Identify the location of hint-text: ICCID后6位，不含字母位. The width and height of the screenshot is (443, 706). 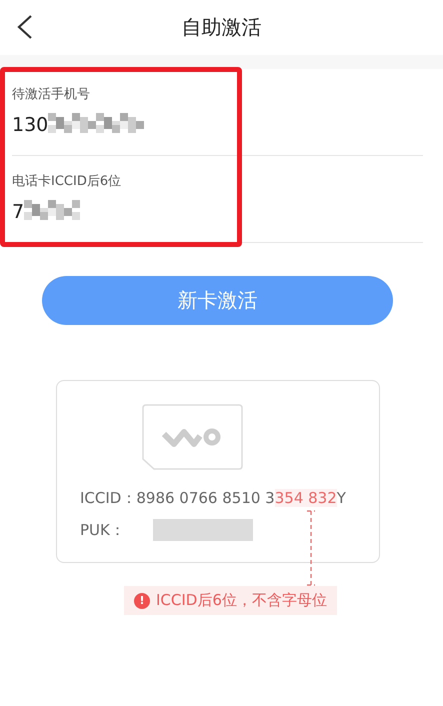
(241, 600).